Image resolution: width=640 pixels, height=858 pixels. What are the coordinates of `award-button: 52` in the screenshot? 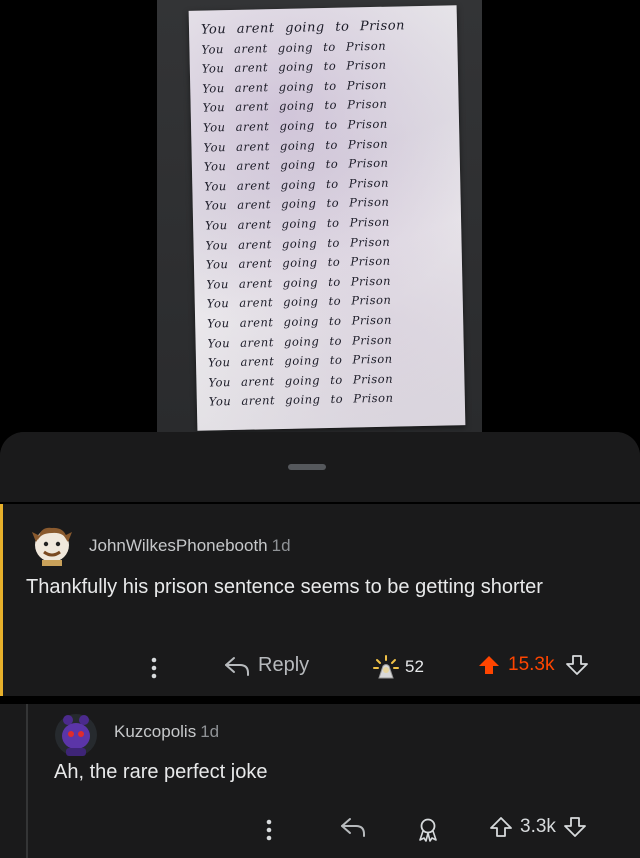 It's located at (397, 667).